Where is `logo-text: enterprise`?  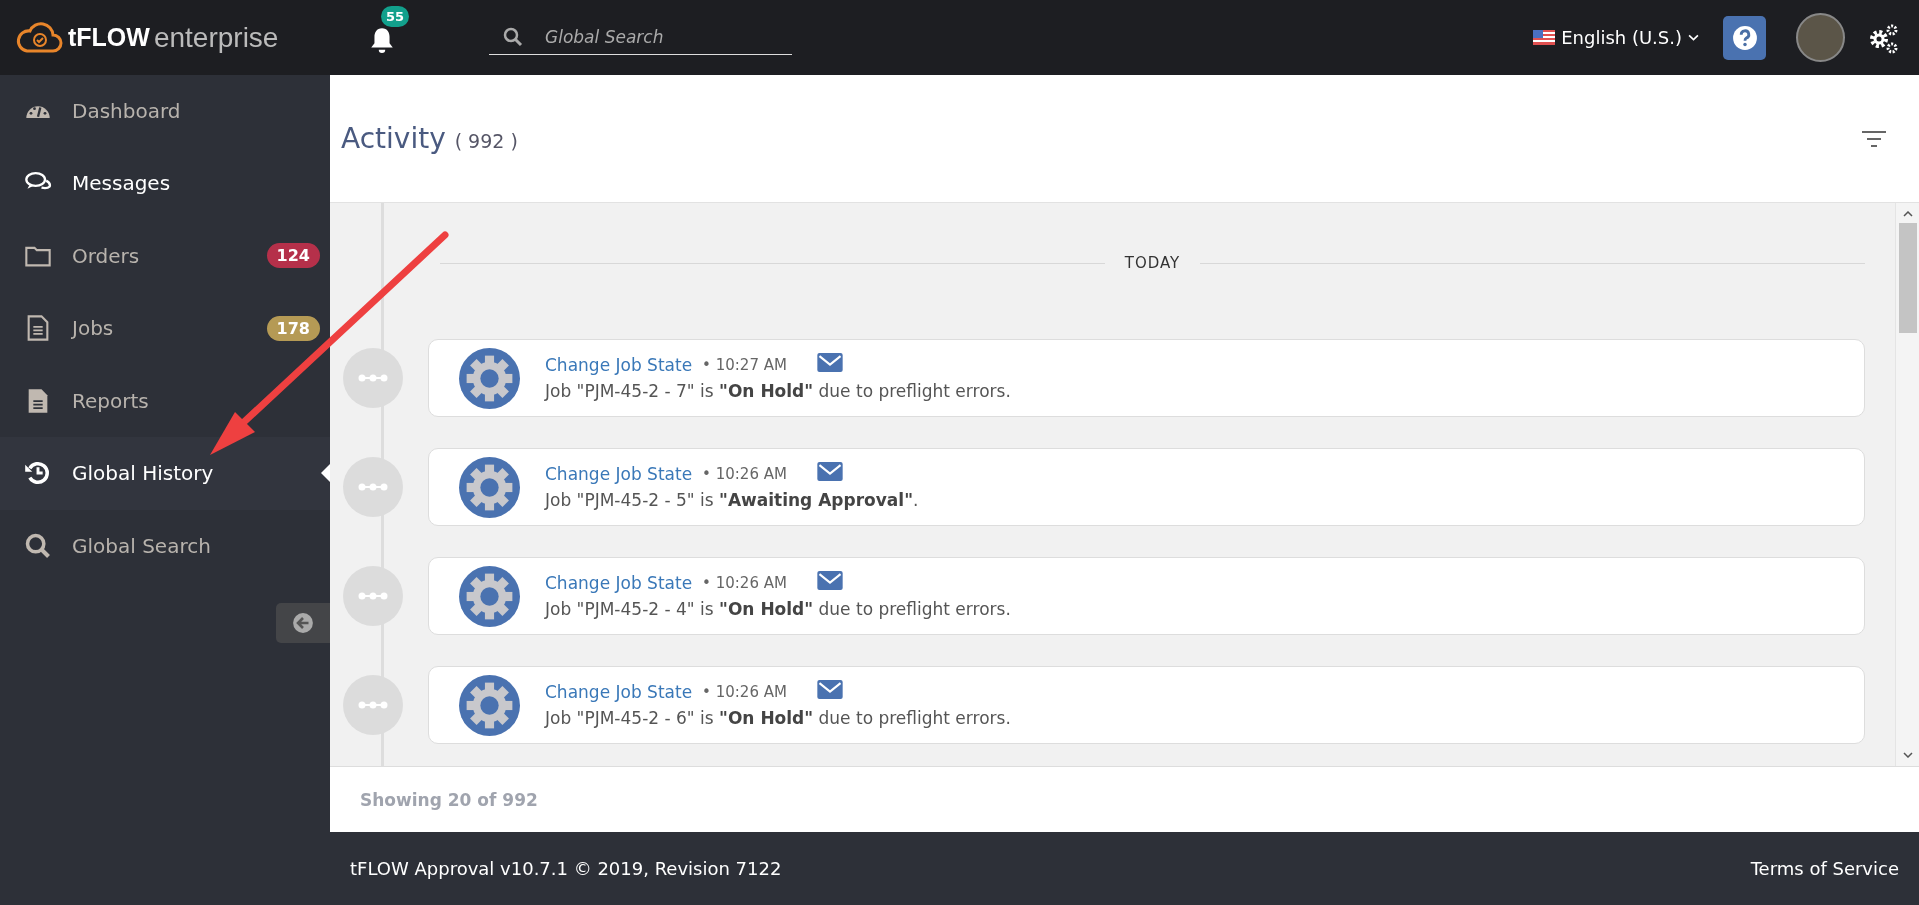 logo-text: enterprise is located at coordinates (216, 37).